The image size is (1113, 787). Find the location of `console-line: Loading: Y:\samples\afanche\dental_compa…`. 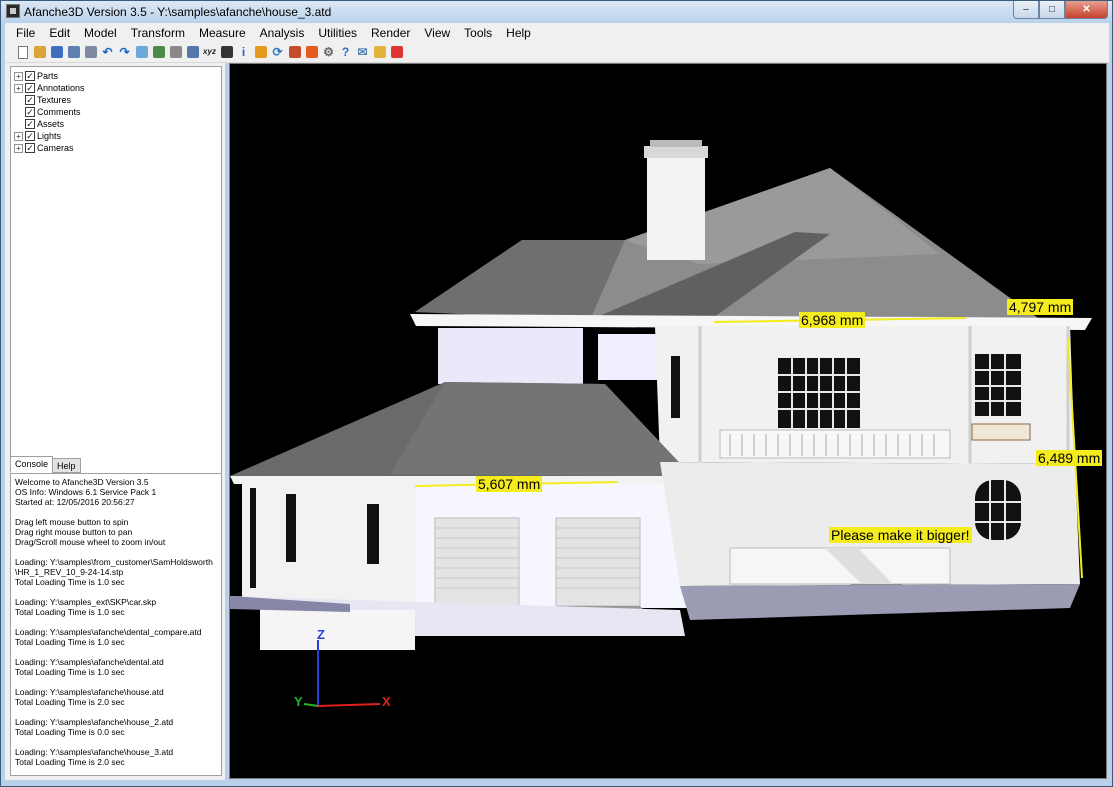

console-line: Loading: Y:\samples\afanche\dental_compa… is located at coordinates (108, 632).